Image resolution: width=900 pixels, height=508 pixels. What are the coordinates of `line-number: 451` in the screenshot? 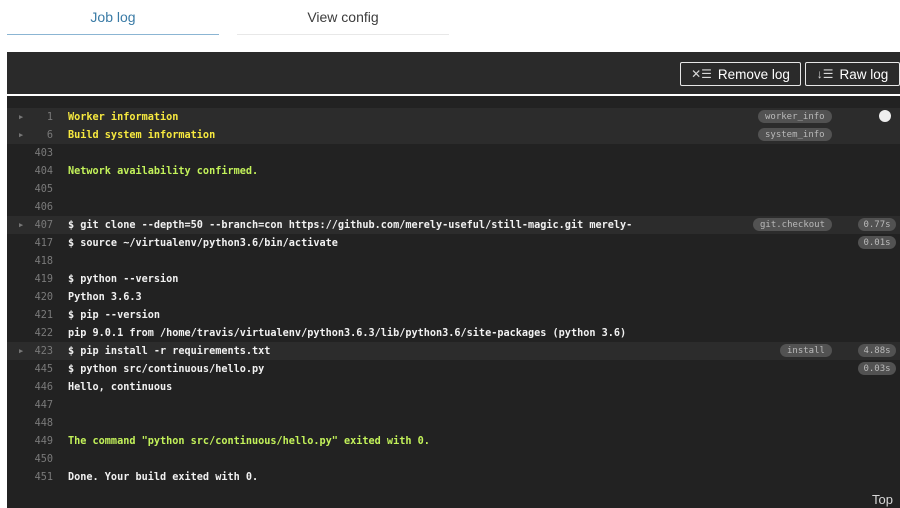 It's located at (39, 477).